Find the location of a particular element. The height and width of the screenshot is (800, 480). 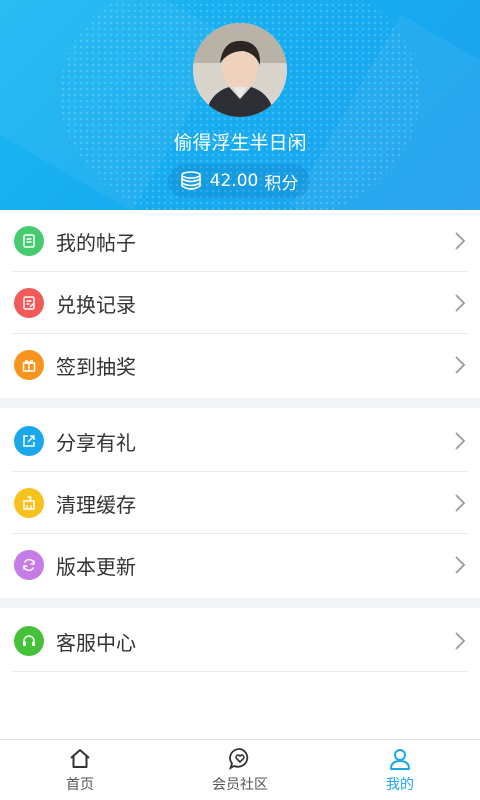

tab-label: 首页 is located at coordinates (80, 785).